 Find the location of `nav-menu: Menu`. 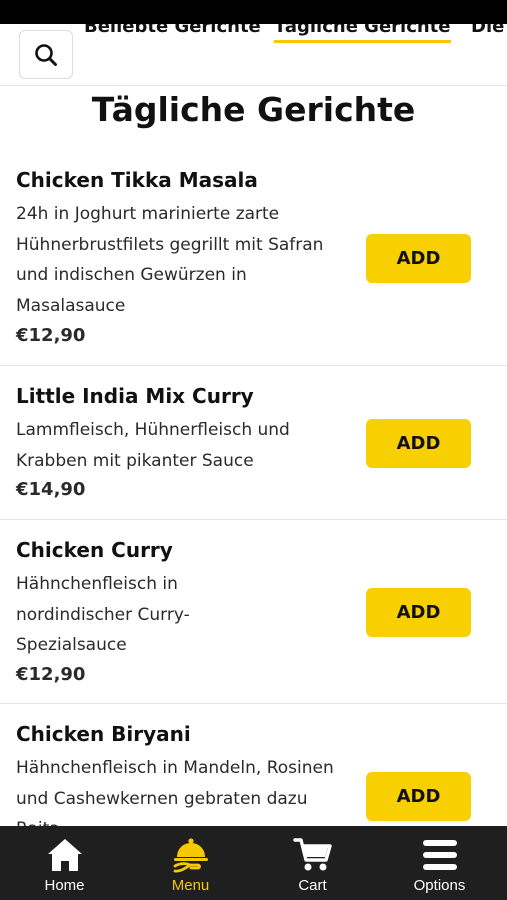

nav-menu: Menu is located at coordinates (190, 863).